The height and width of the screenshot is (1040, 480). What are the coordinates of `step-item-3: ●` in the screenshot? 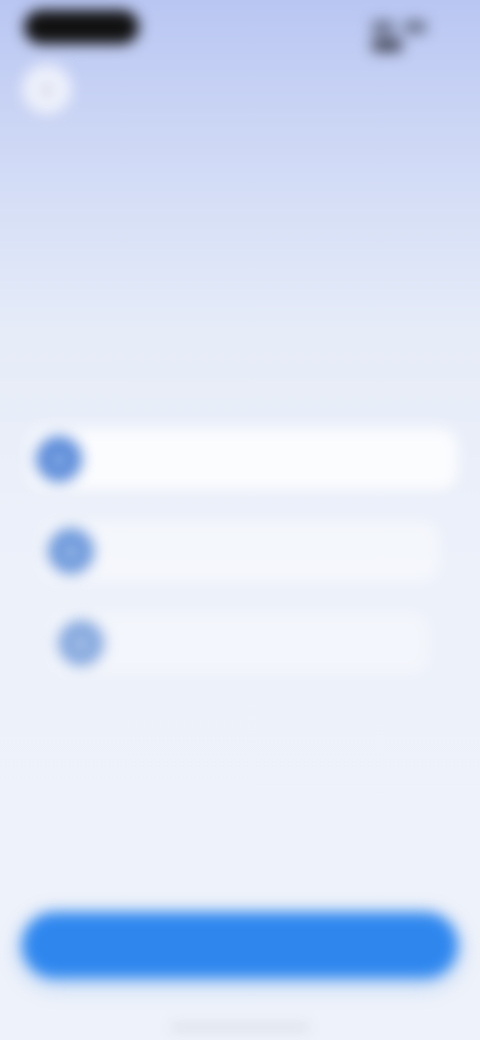 It's located at (240, 643).